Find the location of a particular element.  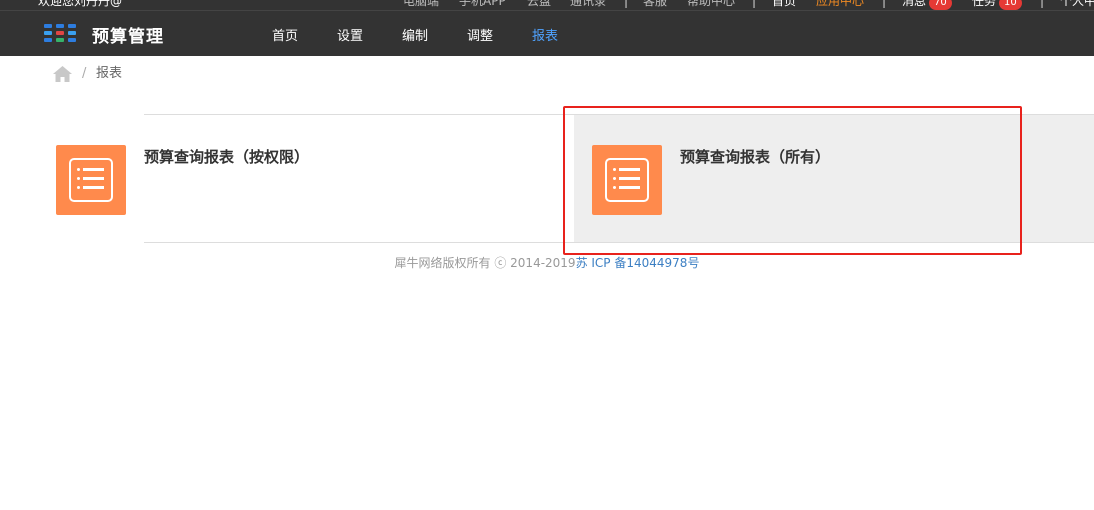

nav-compile: 编制 is located at coordinates (415, 37).